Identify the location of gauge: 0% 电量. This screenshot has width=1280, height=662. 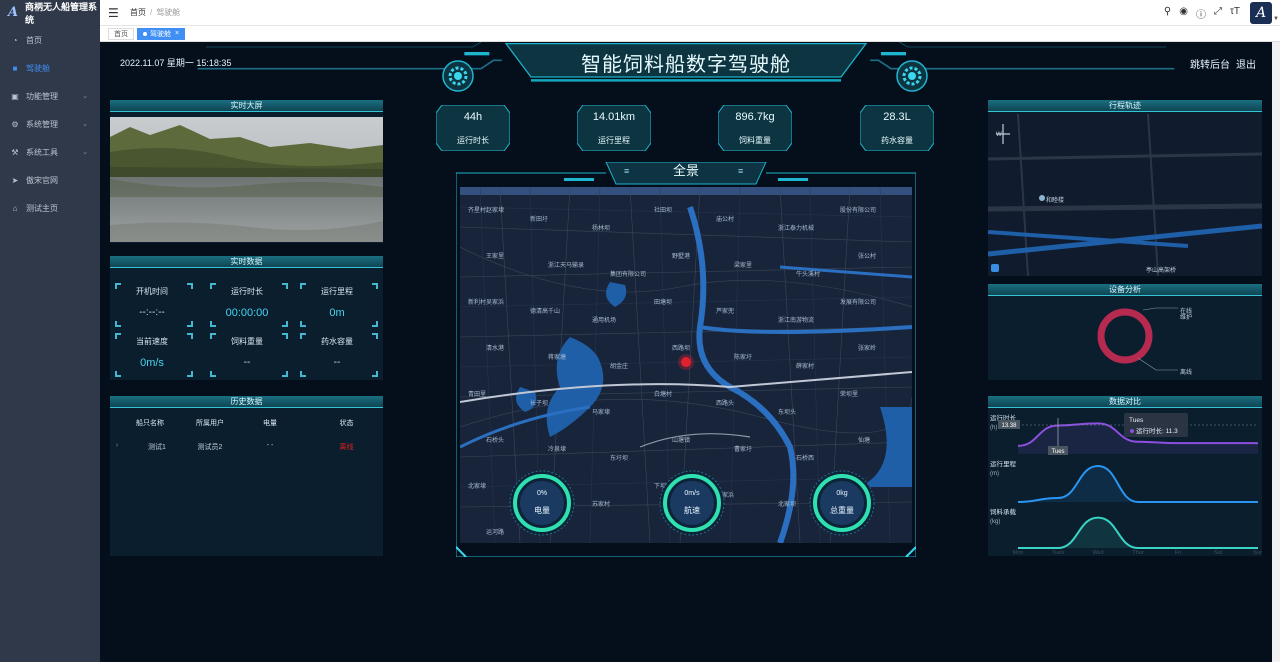
(542, 503).